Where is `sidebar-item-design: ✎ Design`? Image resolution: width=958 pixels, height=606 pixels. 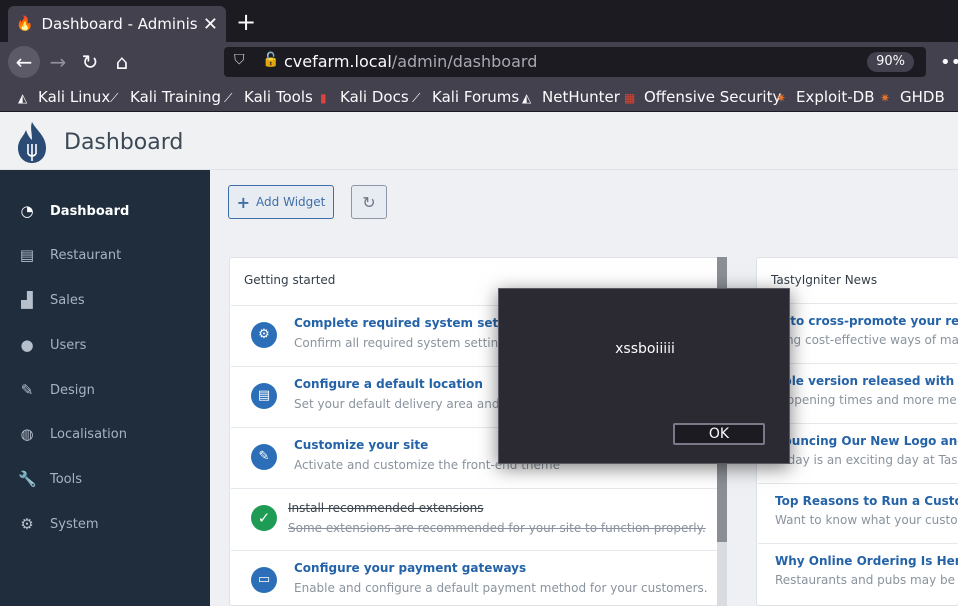
sidebar-item-design: ✎ Design is located at coordinates (105, 390).